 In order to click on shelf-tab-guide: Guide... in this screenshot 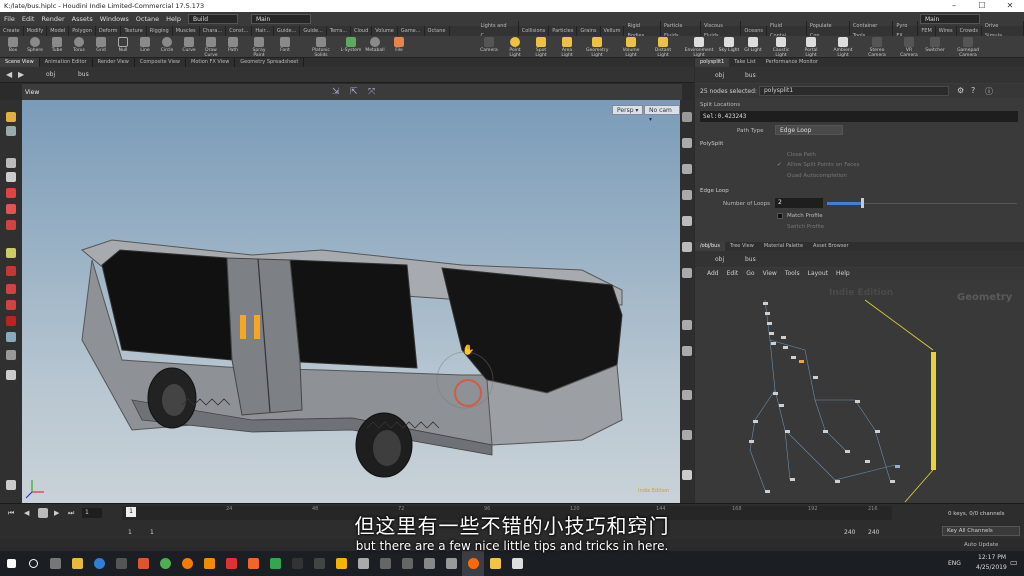, I will do `click(287, 31)`.